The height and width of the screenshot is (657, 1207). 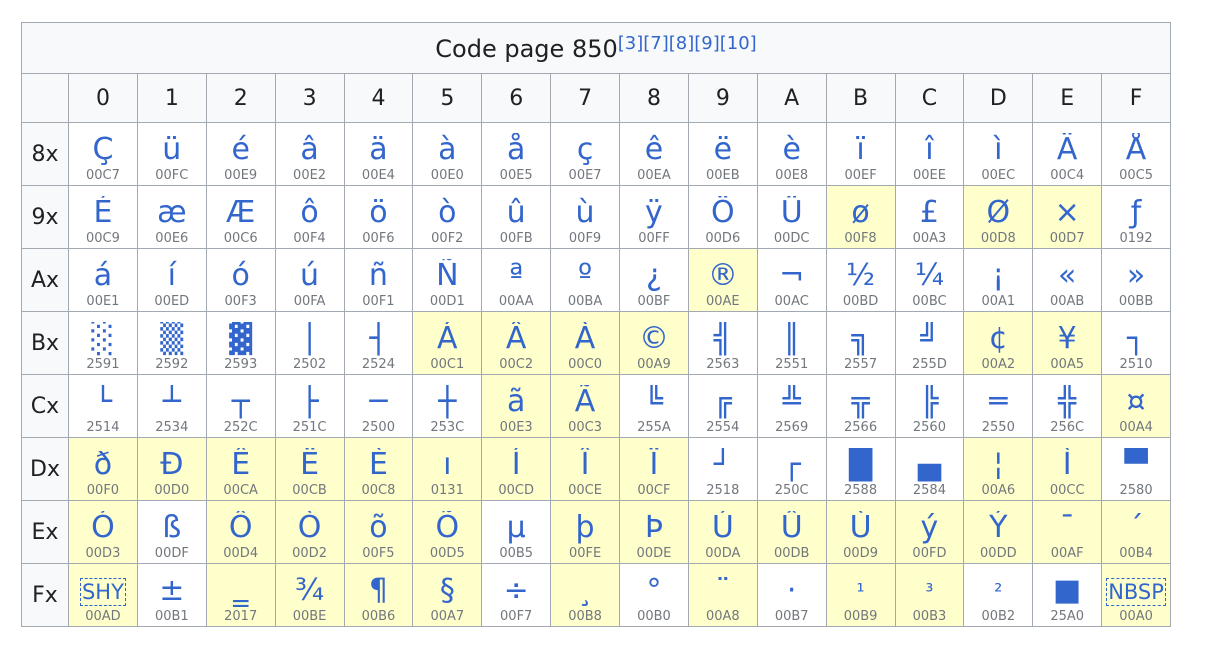 I want to click on char-cell: Û 00DB, so click(x=791, y=532).